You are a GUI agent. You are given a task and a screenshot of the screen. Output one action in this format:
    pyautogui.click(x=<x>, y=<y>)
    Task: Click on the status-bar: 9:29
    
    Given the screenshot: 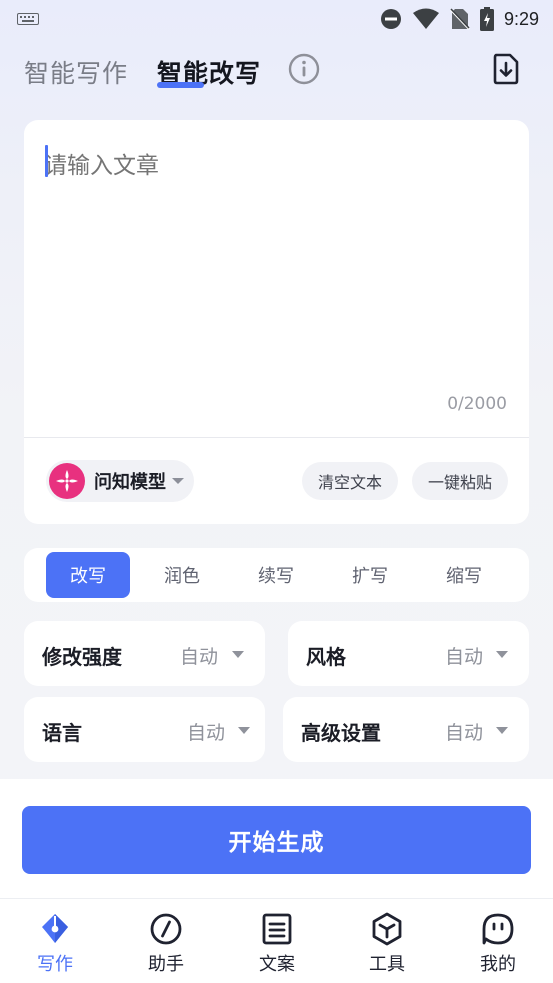 What is the action you would take?
    pyautogui.click(x=276, y=19)
    